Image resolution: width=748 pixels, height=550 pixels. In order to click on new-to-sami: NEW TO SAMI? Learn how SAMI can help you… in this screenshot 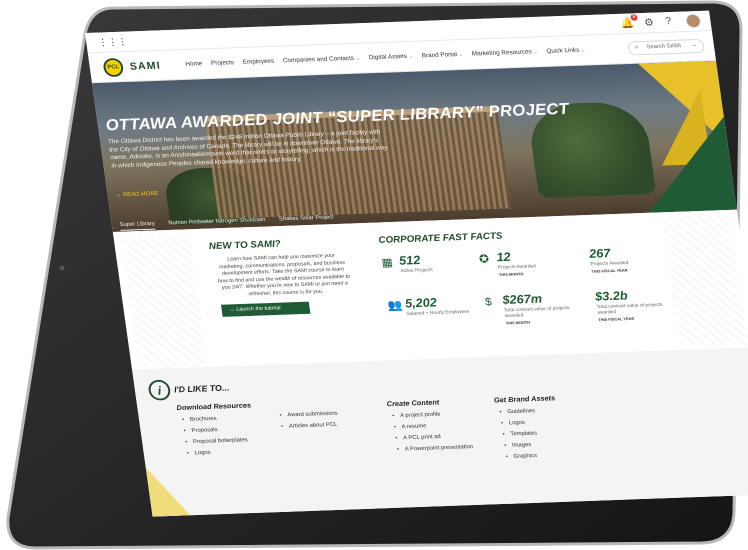, I will do `click(281, 277)`.